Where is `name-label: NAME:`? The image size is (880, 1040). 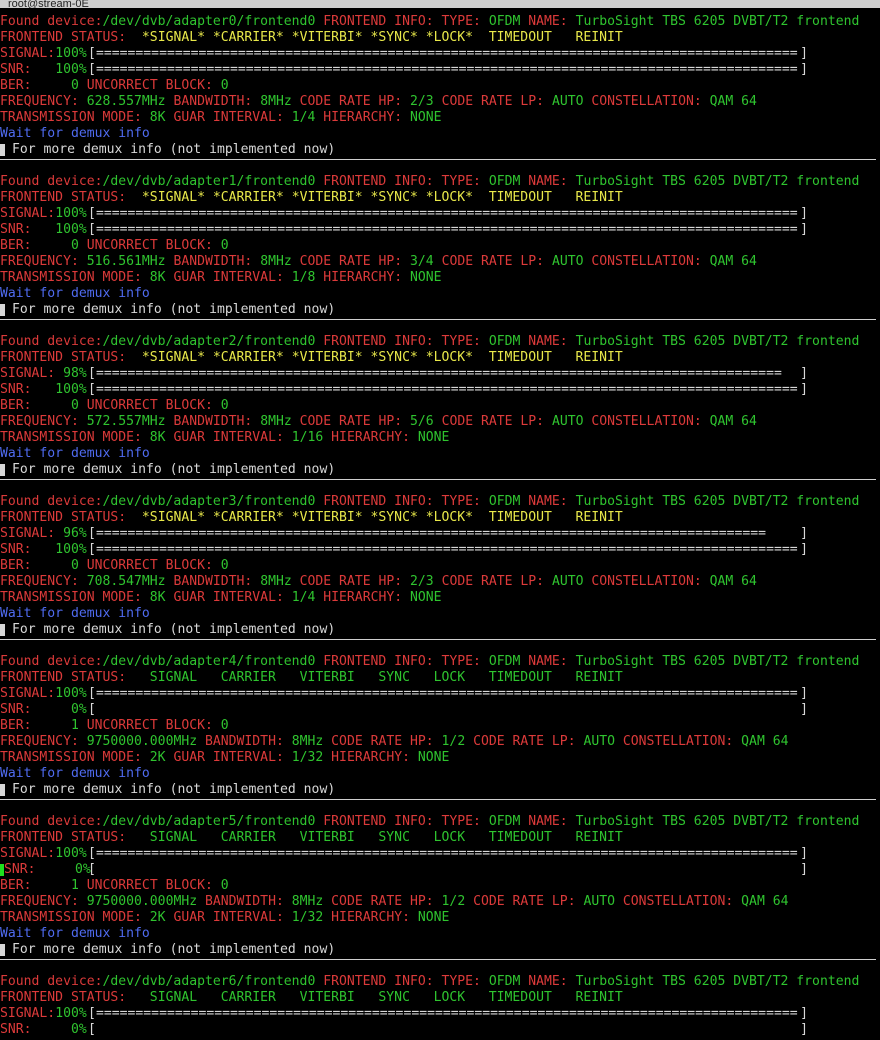 name-label: NAME: is located at coordinates (548, 341).